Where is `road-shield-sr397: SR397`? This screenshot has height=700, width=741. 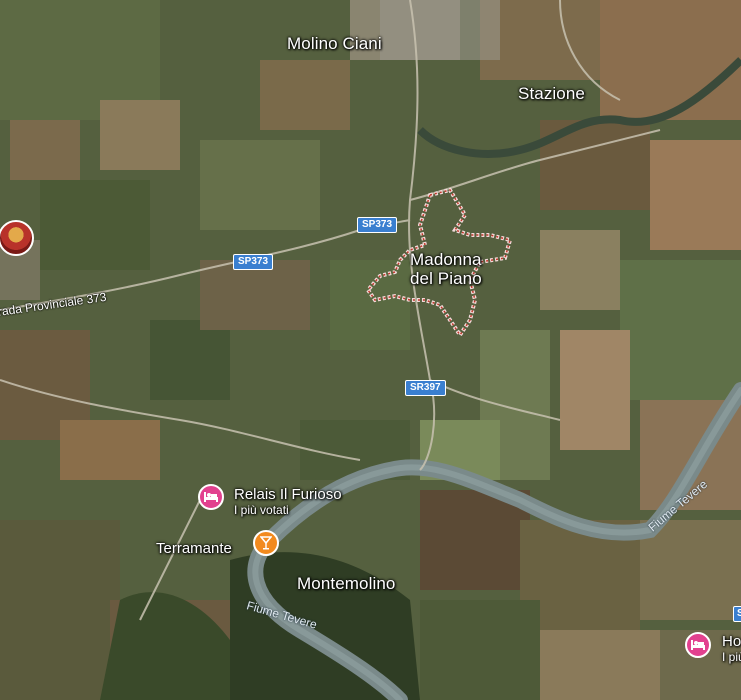
road-shield-sr397: SR397 is located at coordinates (425, 388).